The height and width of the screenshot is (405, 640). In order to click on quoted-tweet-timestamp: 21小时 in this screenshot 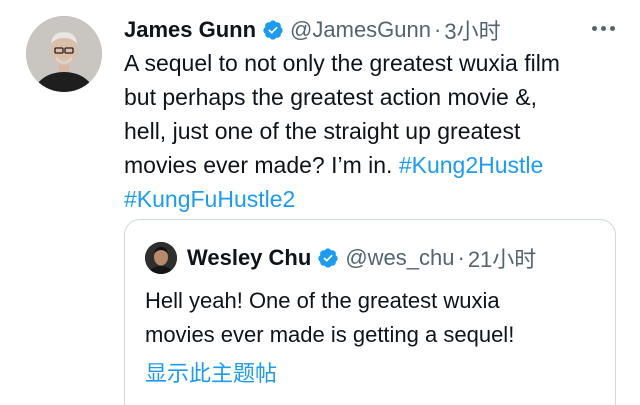, I will do `click(502, 258)`.